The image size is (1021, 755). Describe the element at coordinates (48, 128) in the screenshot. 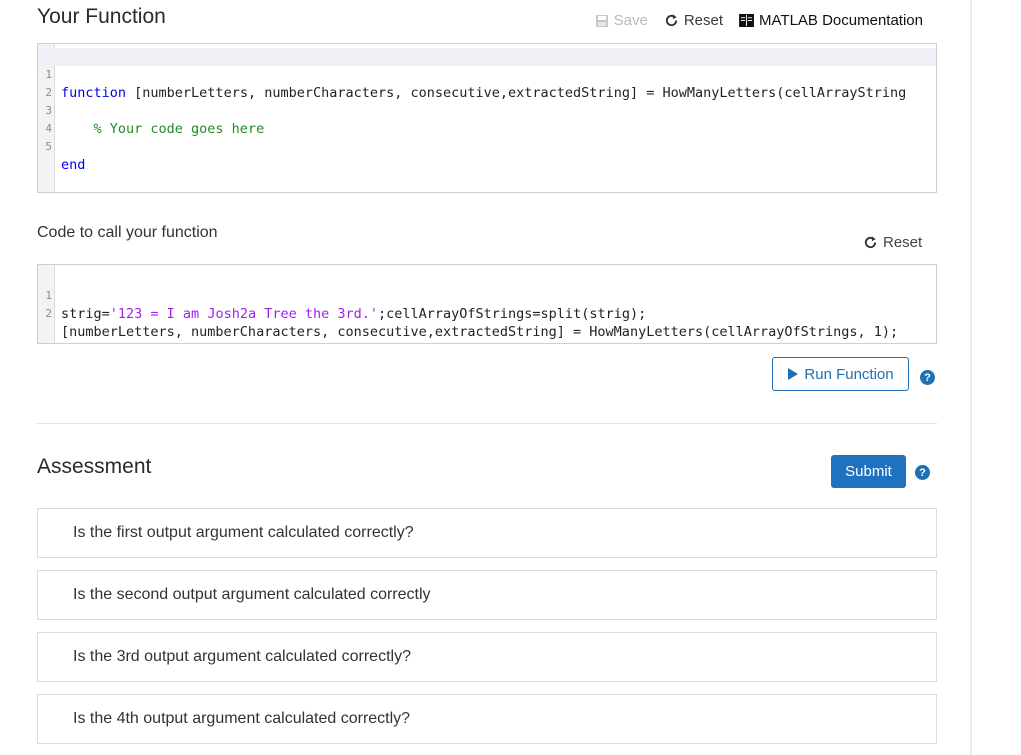

I see `code-line: 4` at that location.